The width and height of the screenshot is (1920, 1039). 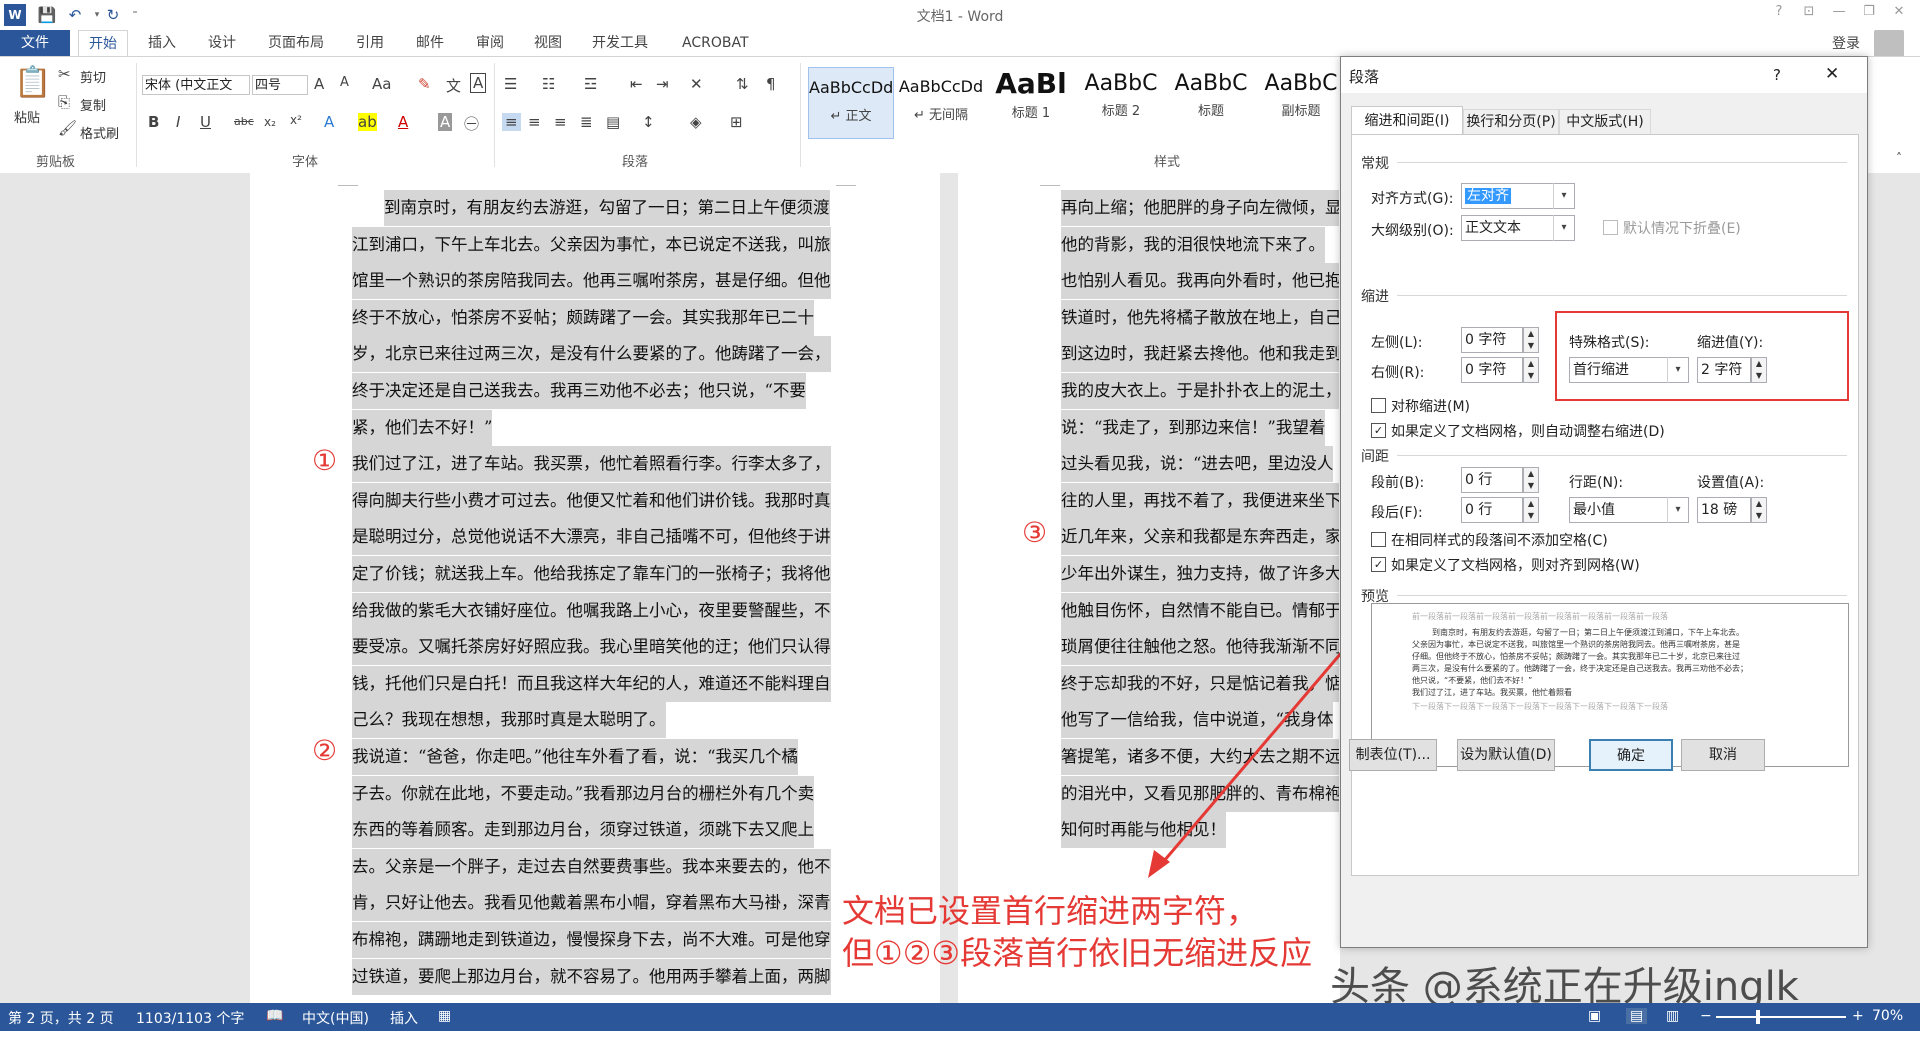 What do you see at coordinates (771, 84) in the screenshot?
I see `show-marks-icon: ¶` at bounding box center [771, 84].